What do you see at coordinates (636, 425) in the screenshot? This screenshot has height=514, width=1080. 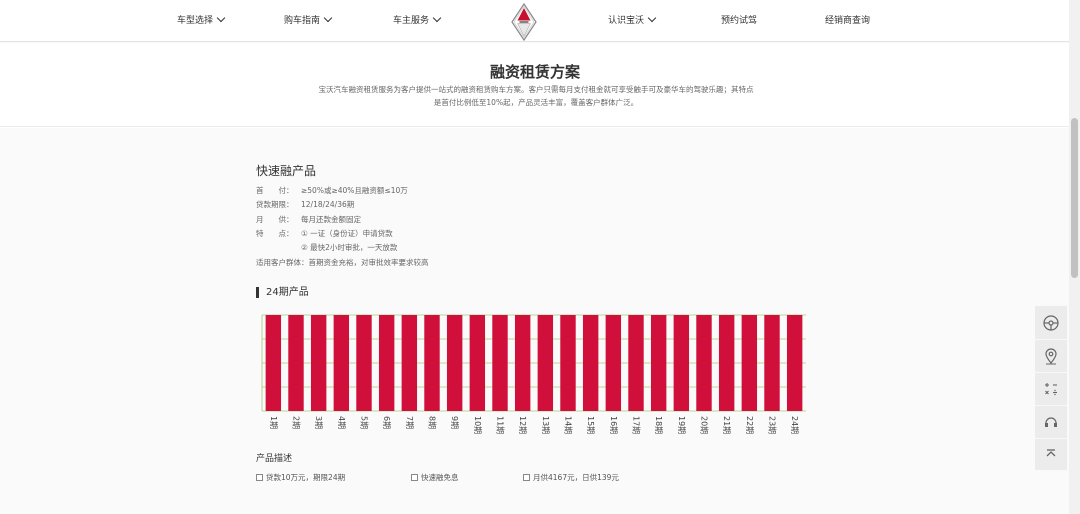 I see `chart-x-tick-label: 17期` at bounding box center [636, 425].